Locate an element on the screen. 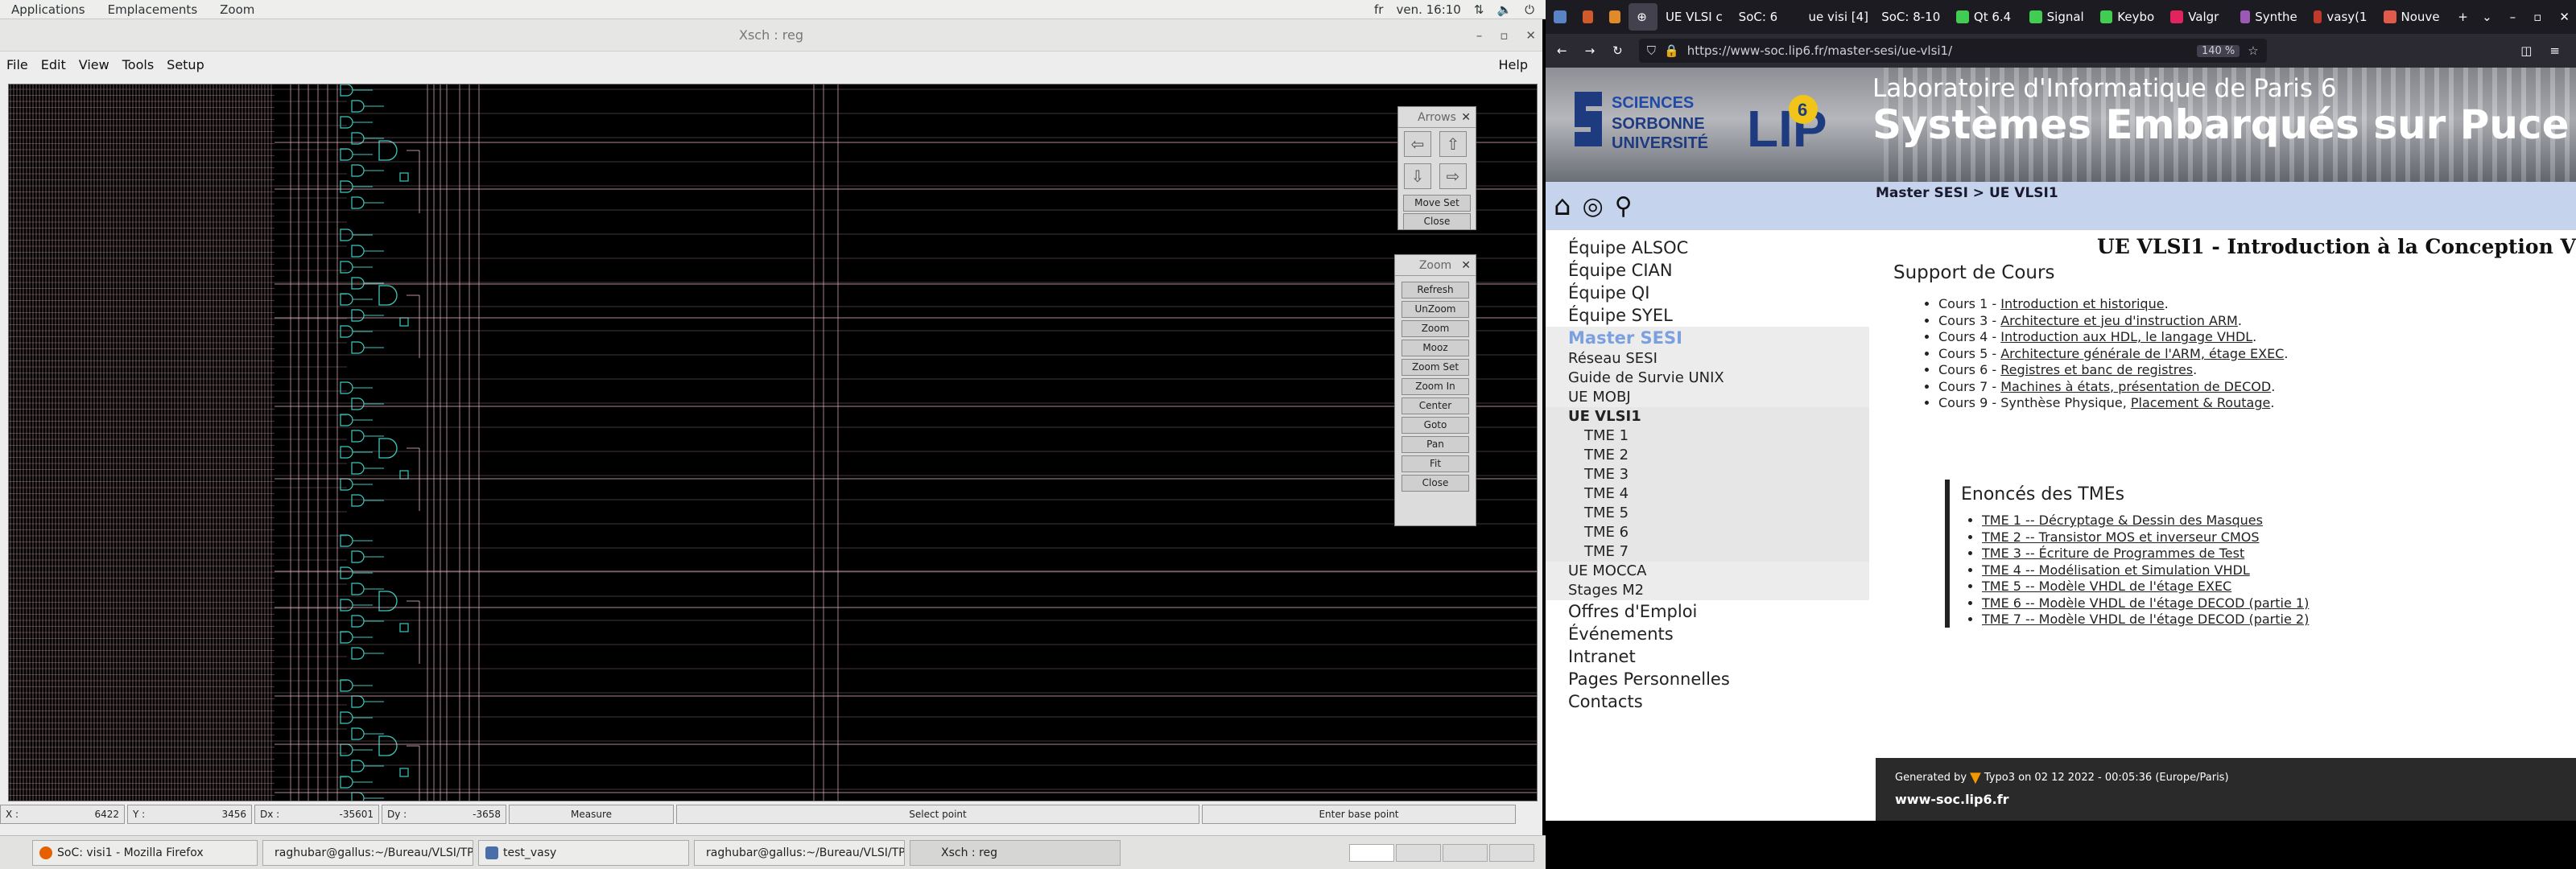  sidebar-item-reseau-sesi: Réseau SESI is located at coordinates (1707, 359).